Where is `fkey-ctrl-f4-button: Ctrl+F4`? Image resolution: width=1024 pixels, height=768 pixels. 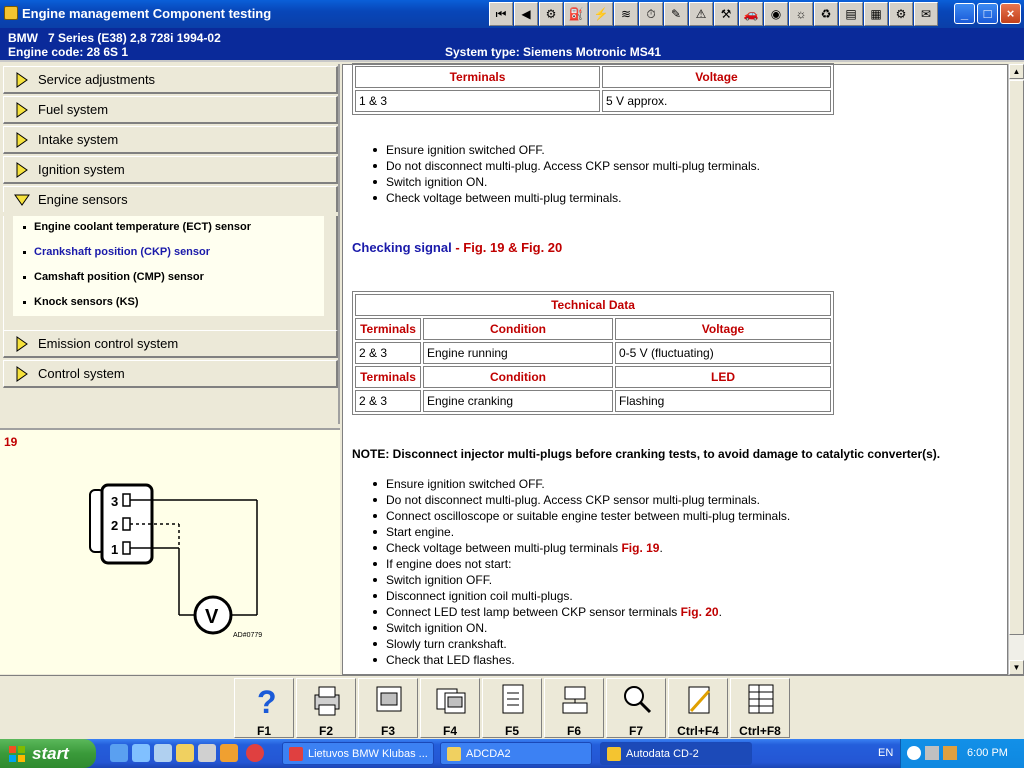
fkey-ctrl-f4-button: Ctrl+F4 is located at coordinates (698, 708).